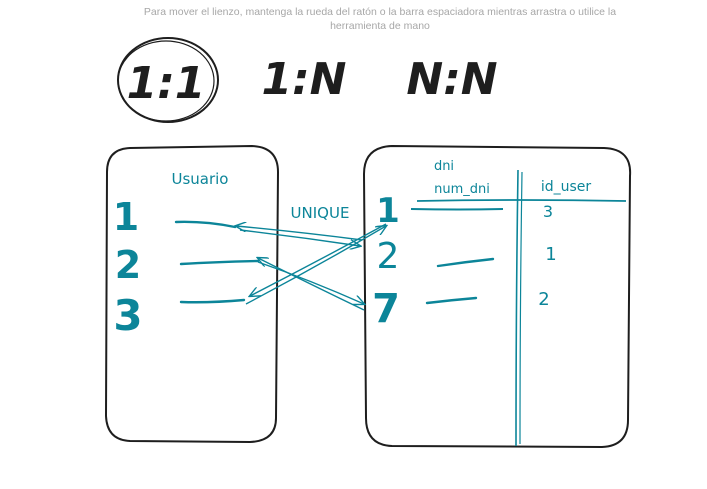  Describe the element at coordinates (444, 166) in the screenshot. I see `right-col1-header-top: dni` at that location.